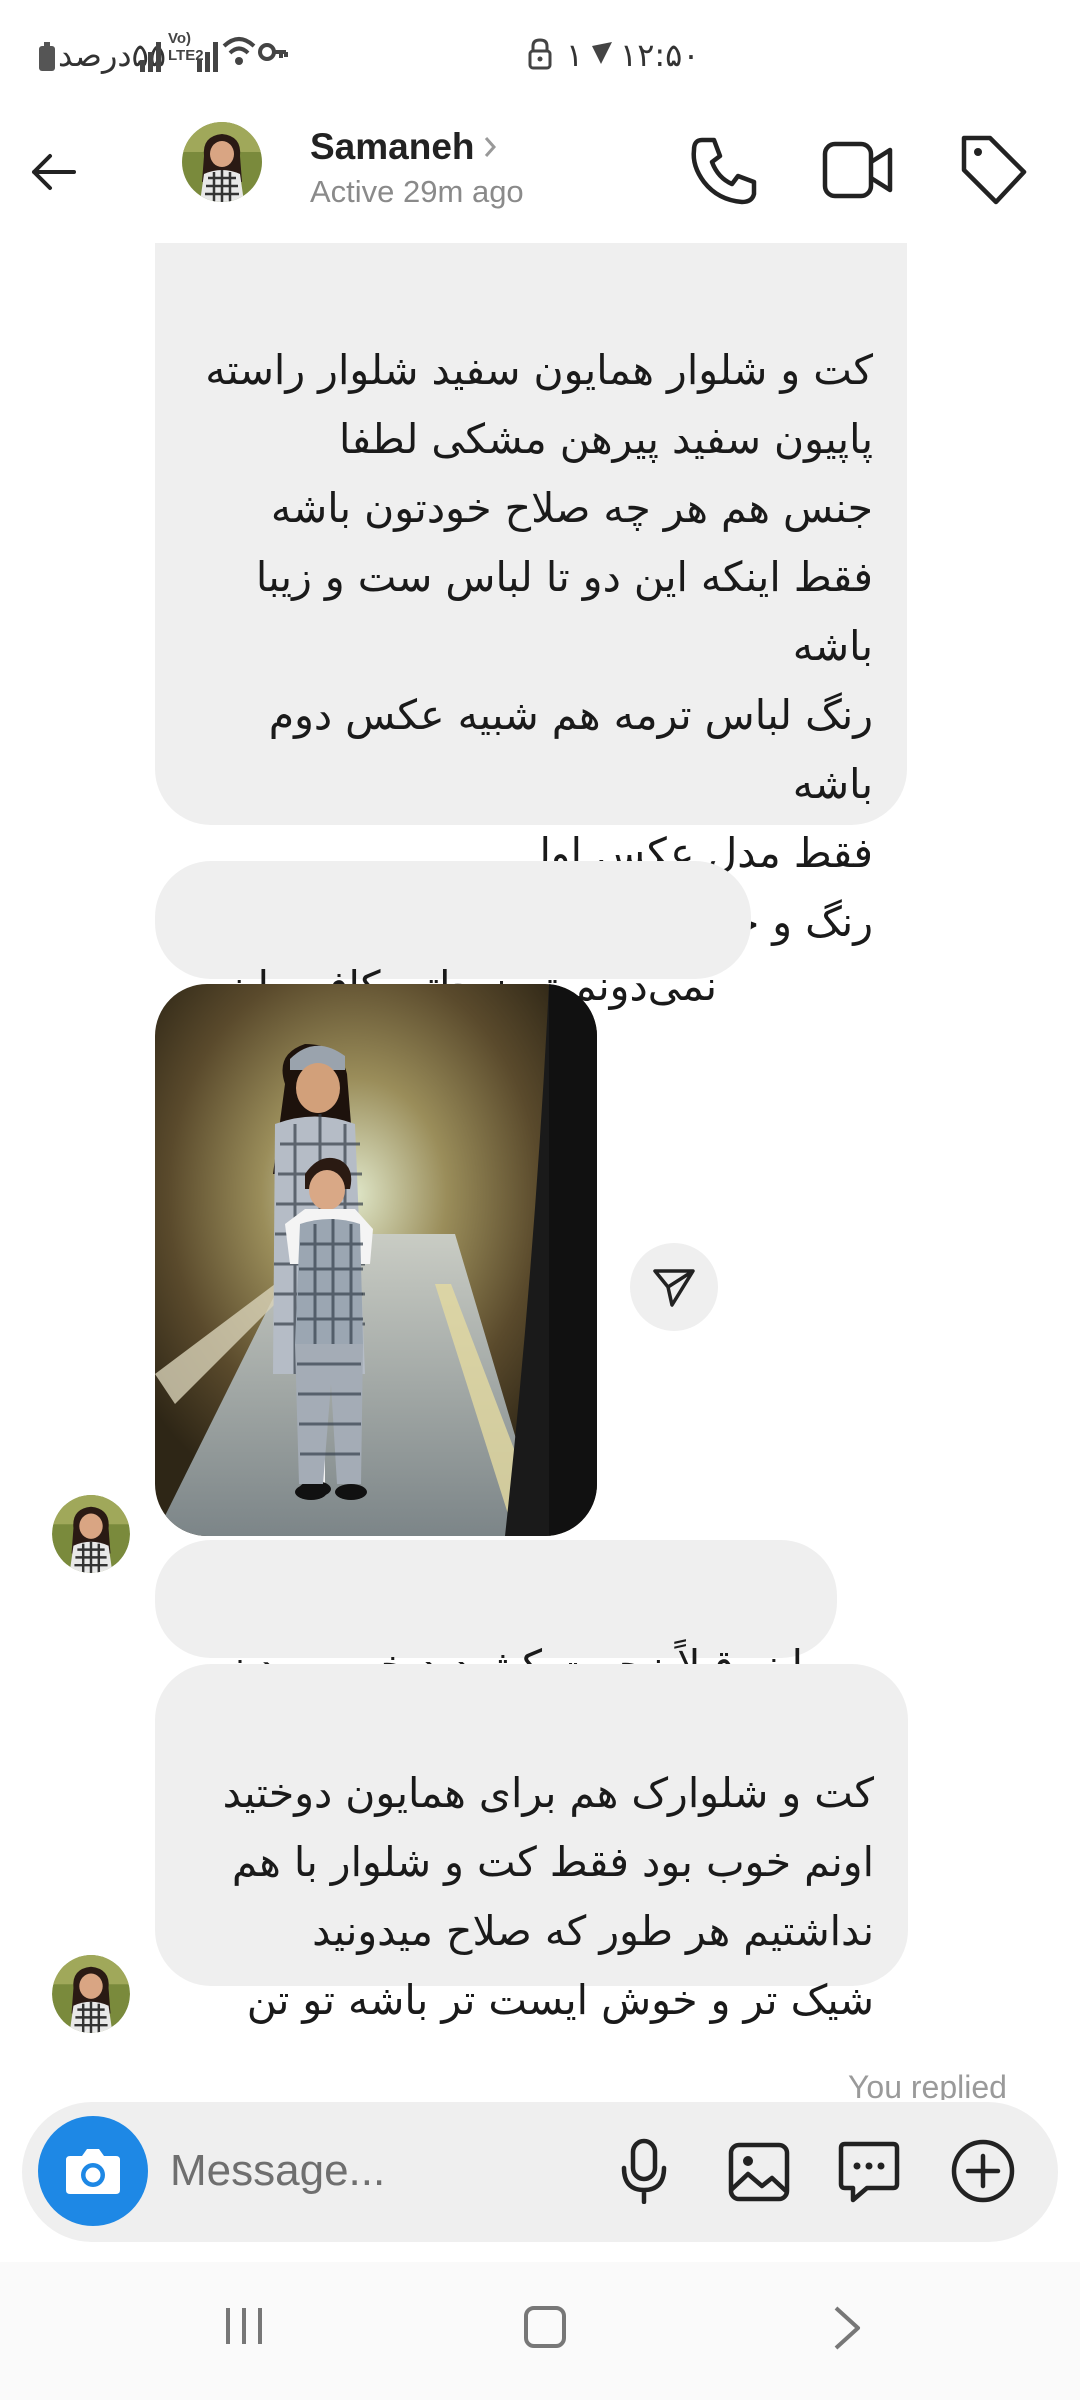  I want to click on lock-icon, so click(540, 54).